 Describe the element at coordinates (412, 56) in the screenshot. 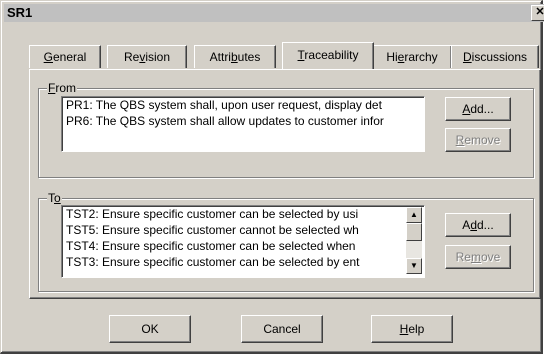

I see `tab-hierarchy: Hierarchy` at that location.